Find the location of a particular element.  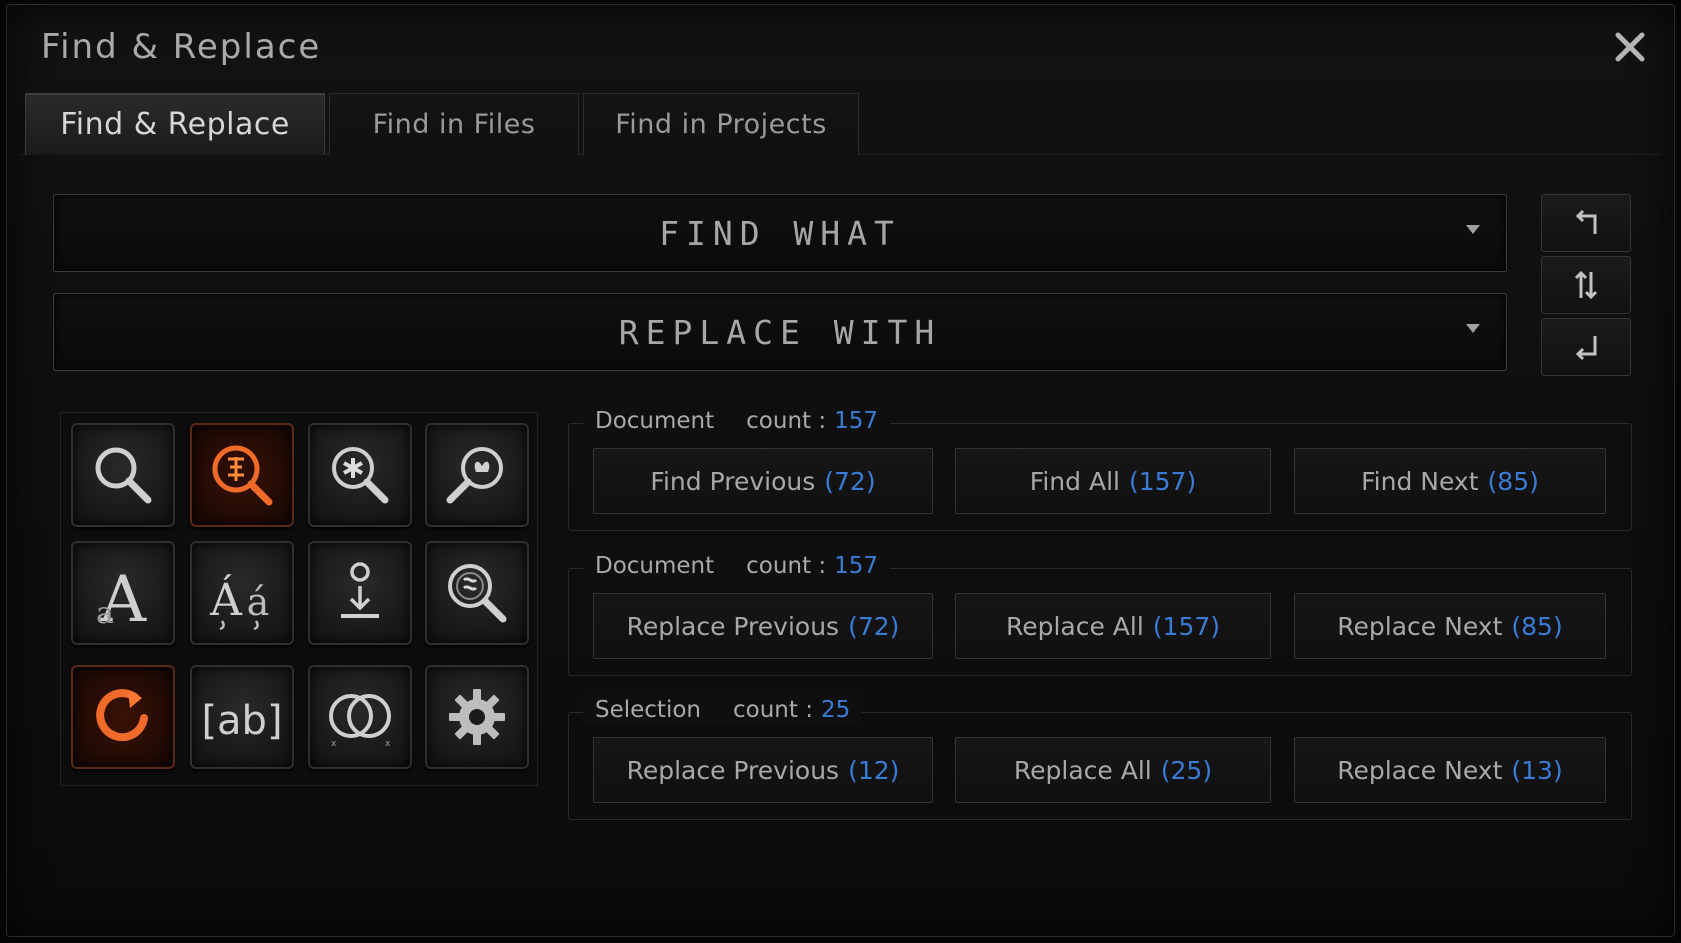

replace-next-button: Replace Next (85) is located at coordinates (1450, 626).